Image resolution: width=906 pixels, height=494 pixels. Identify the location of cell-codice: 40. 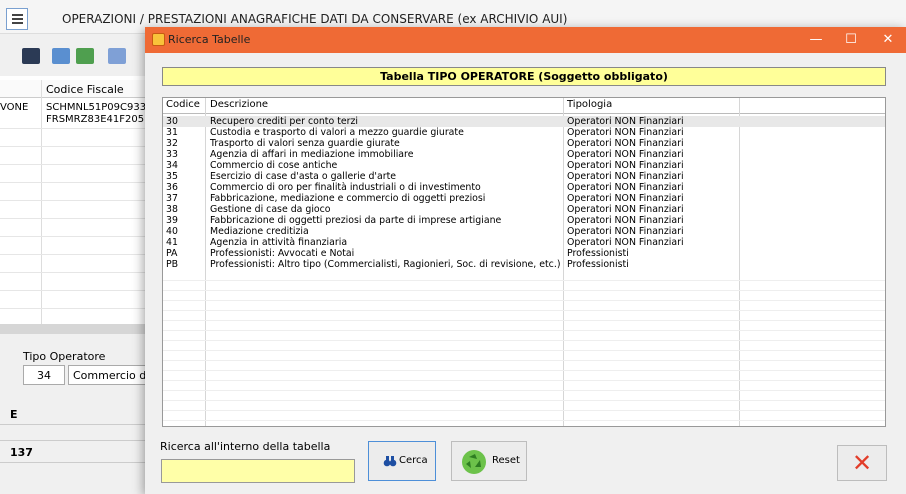
(172, 231).